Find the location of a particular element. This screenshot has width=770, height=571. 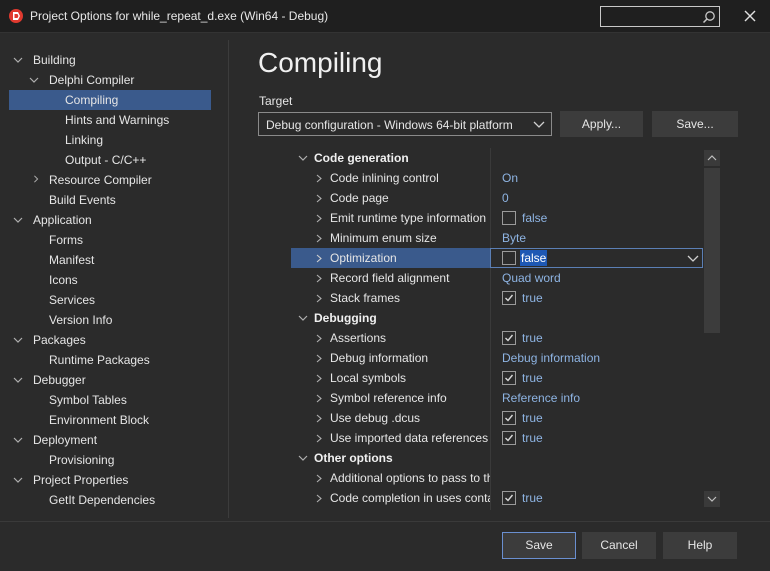

property-row: Local symbols true is located at coordinates (497, 378).